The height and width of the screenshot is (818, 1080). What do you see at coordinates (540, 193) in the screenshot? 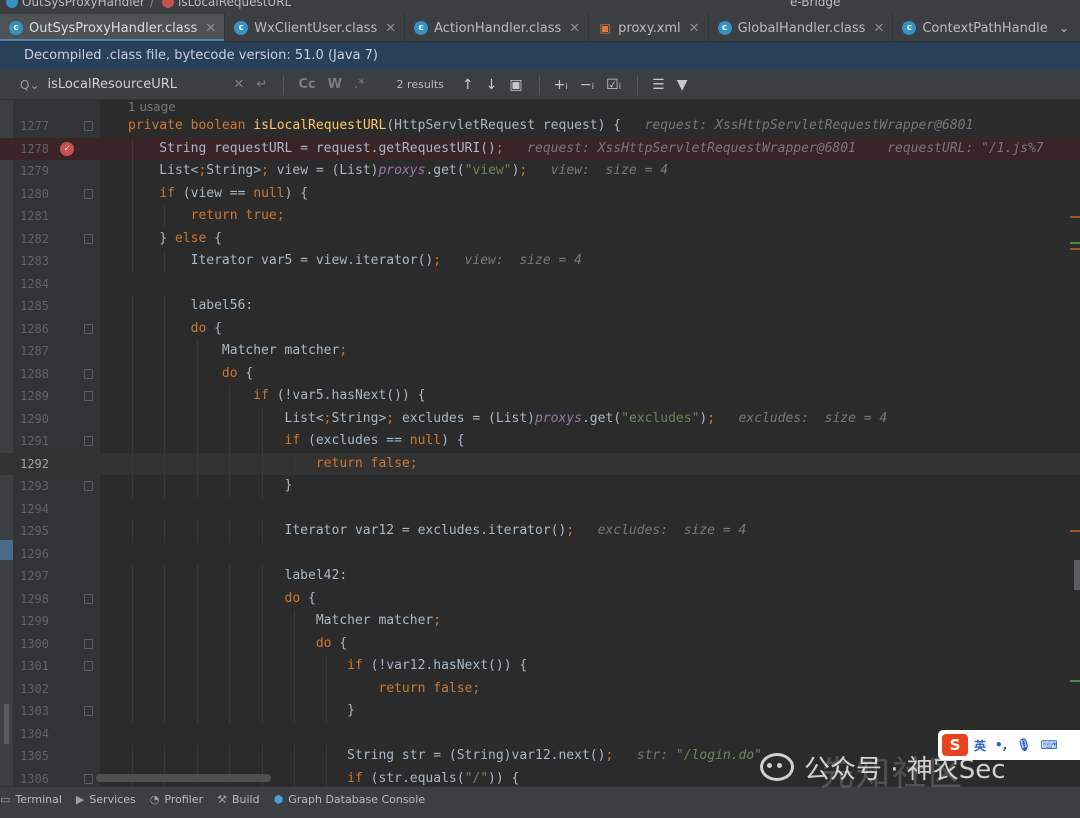
I see `code-line: 1280 if (view == null) {` at bounding box center [540, 193].